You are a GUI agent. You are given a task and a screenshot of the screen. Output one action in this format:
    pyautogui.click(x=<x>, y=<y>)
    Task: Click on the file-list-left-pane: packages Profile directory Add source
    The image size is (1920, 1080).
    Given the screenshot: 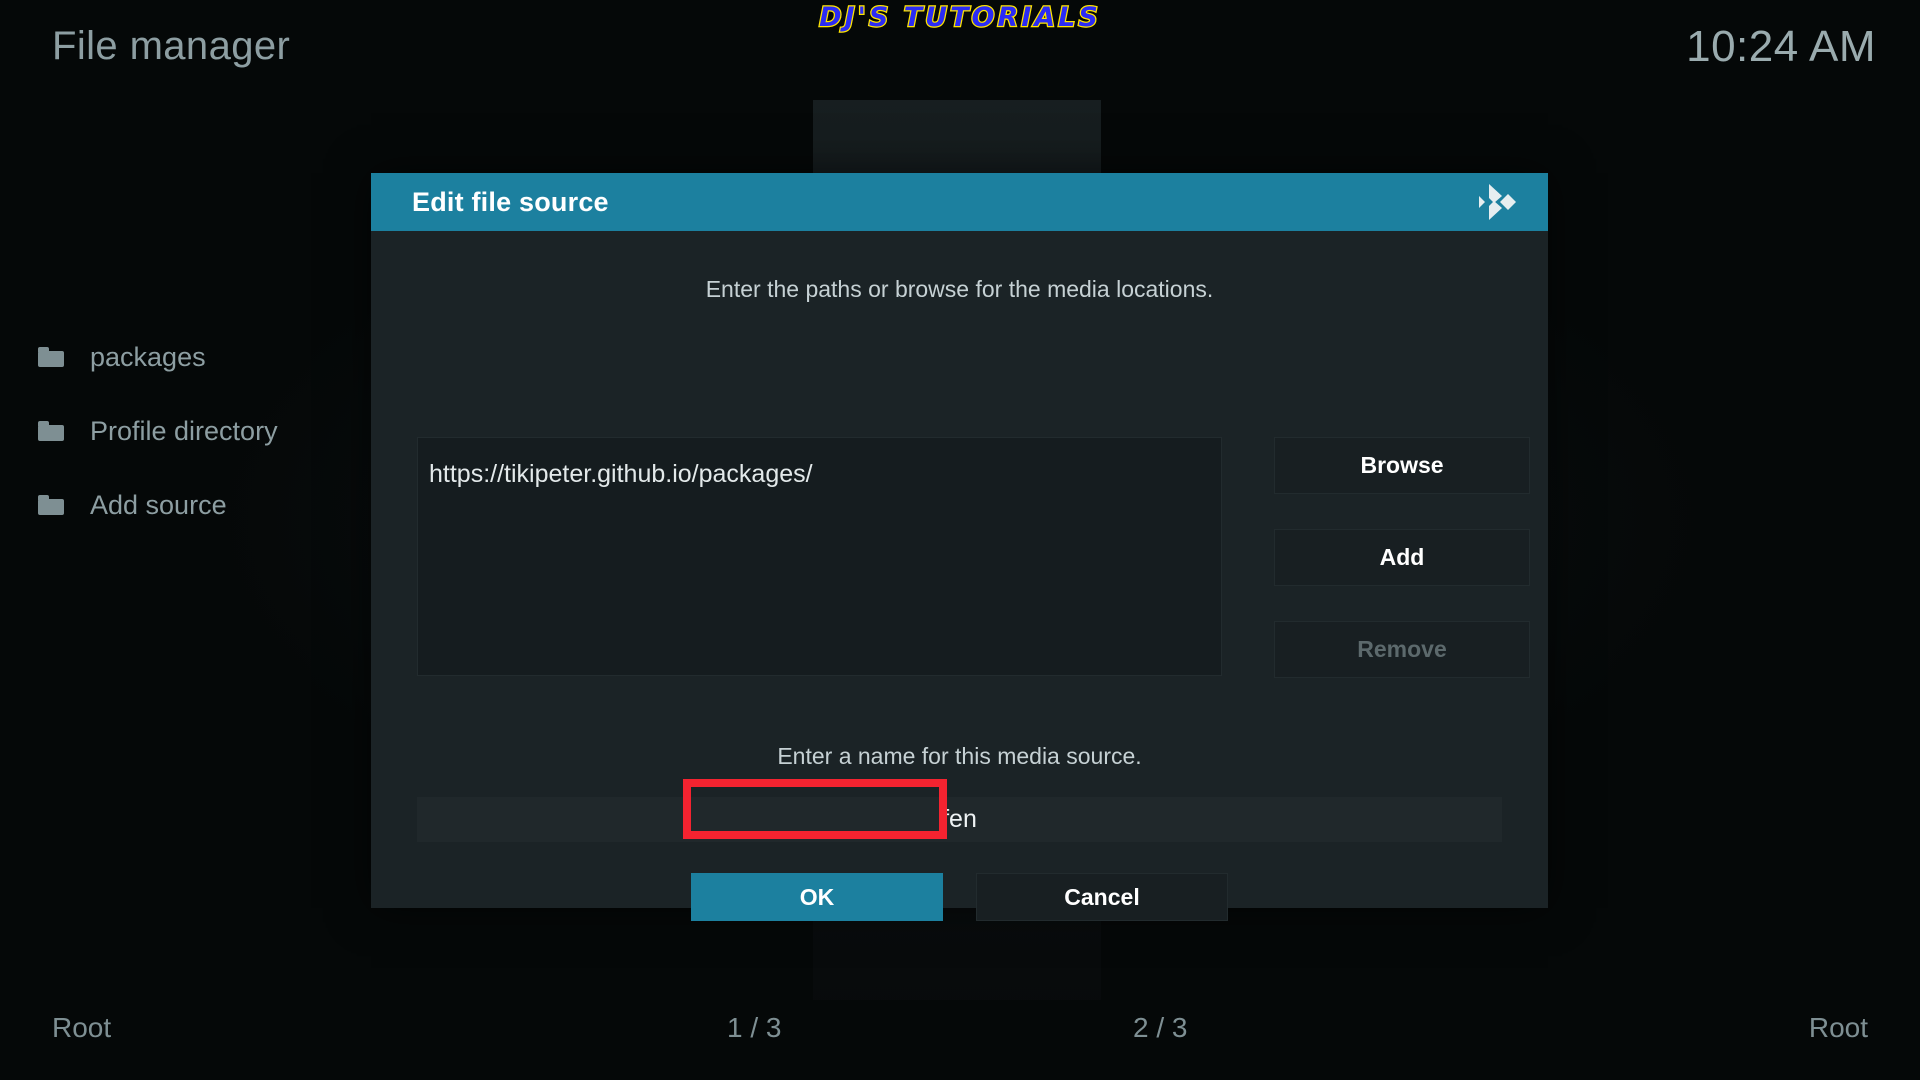 What is the action you would take?
    pyautogui.click(x=185, y=431)
    